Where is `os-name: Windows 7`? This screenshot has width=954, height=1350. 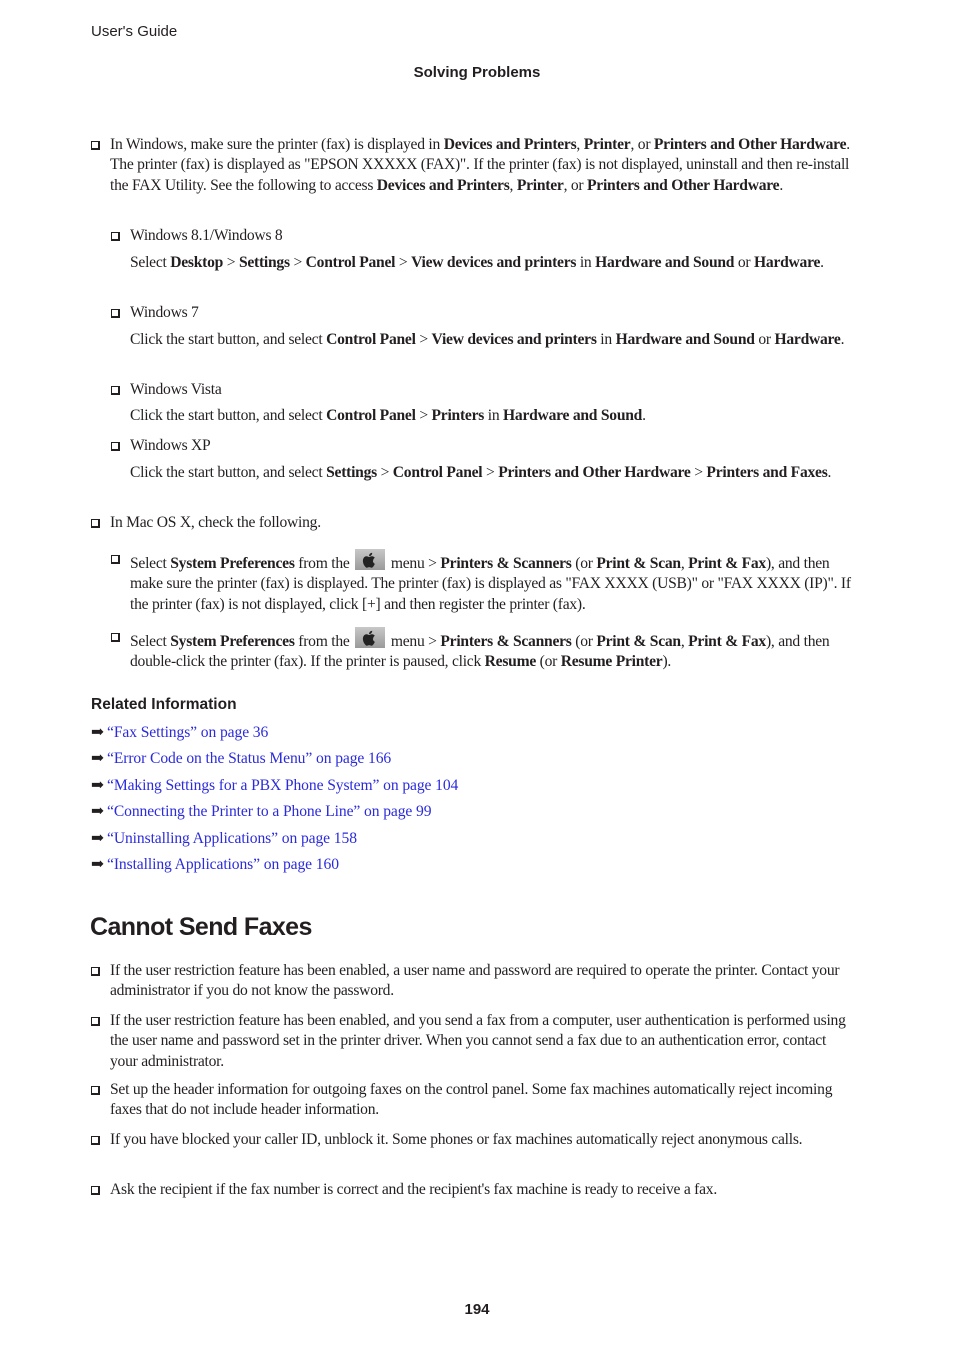
os-name: Windows 7 is located at coordinates (164, 312).